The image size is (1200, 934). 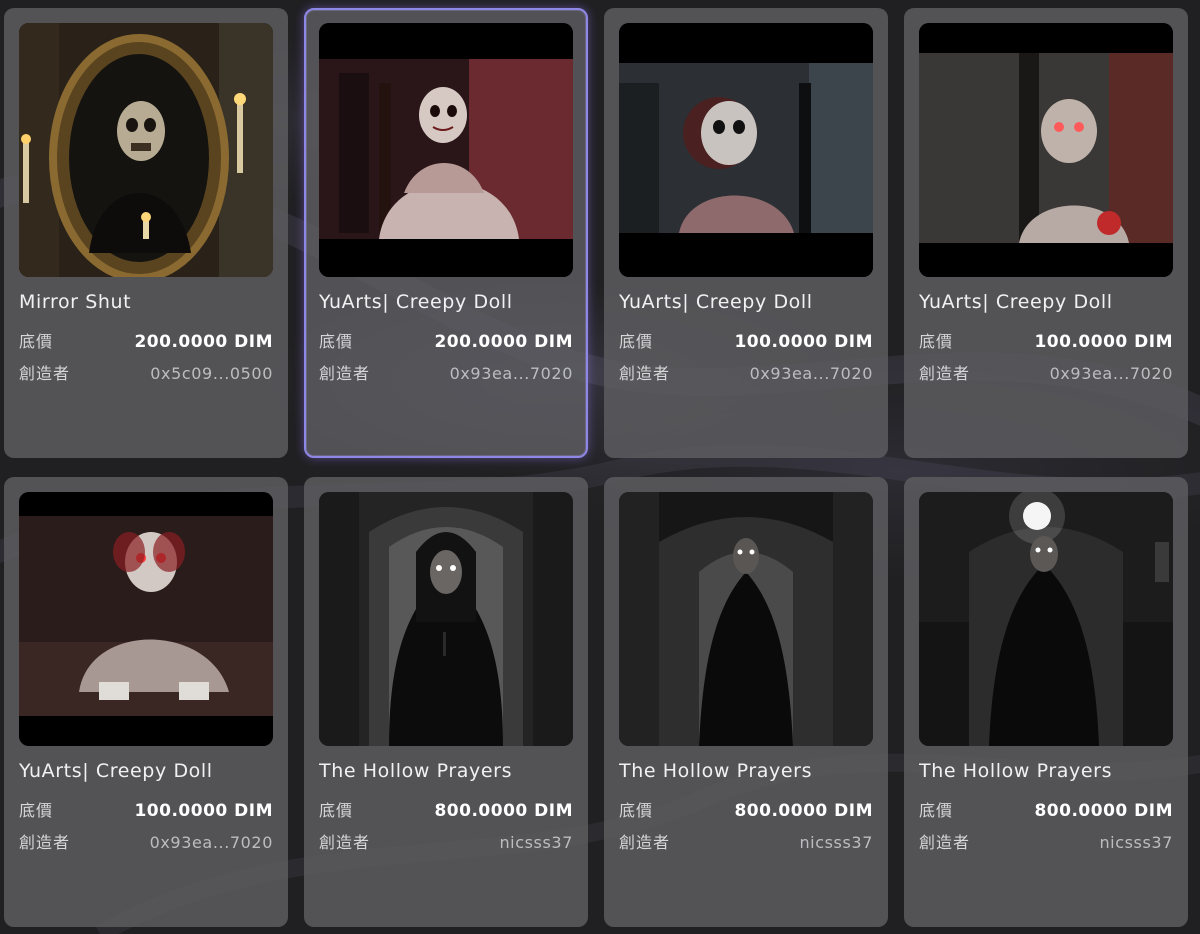 I want to click on creator-row: 創造者 0x5c09...0500, so click(x=146, y=372).